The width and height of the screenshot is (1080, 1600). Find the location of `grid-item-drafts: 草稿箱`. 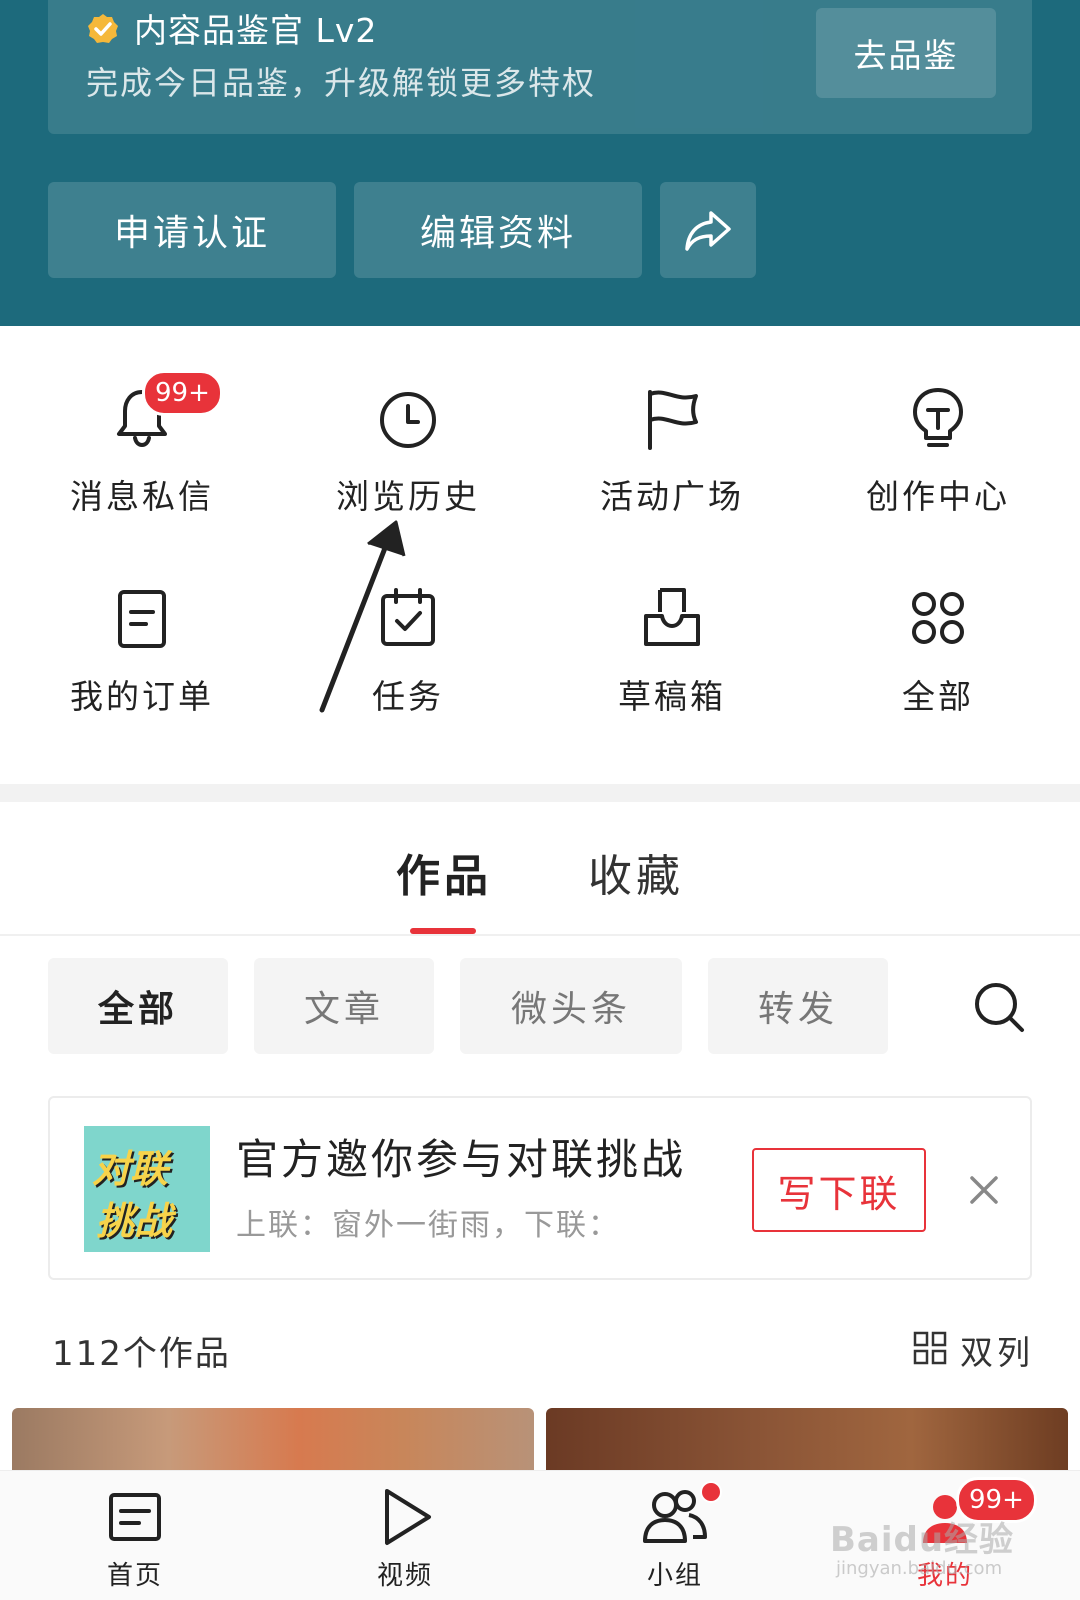

grid-item-drafts: 草稿箱 is located at coordinates (672, 667).